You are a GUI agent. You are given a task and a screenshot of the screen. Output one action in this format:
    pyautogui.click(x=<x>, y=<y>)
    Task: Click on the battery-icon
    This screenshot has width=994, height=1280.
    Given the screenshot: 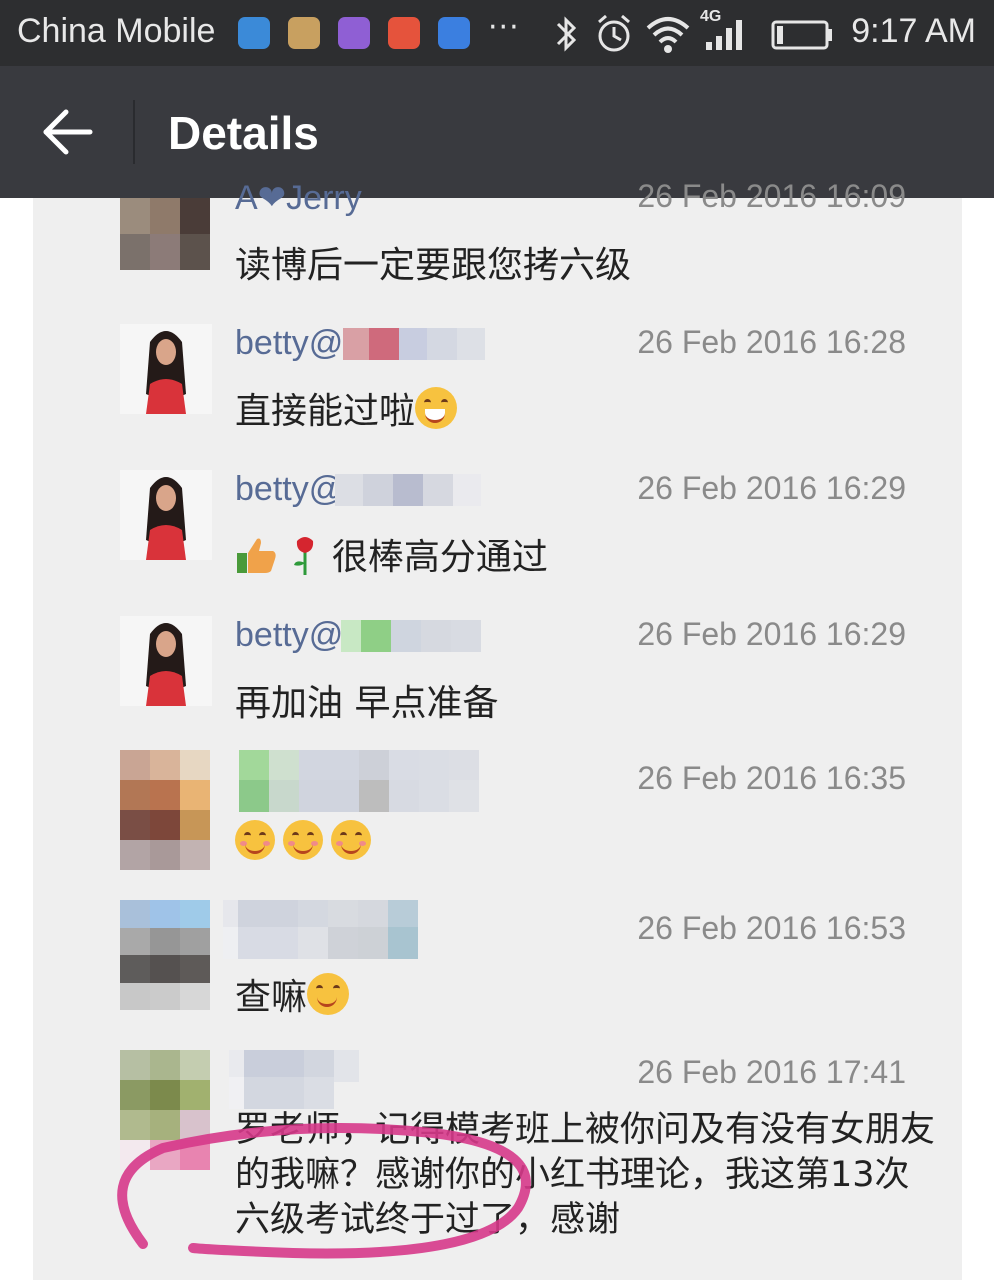 What is the action you would take?
    pyautogui.click(x=801, y=35)
    